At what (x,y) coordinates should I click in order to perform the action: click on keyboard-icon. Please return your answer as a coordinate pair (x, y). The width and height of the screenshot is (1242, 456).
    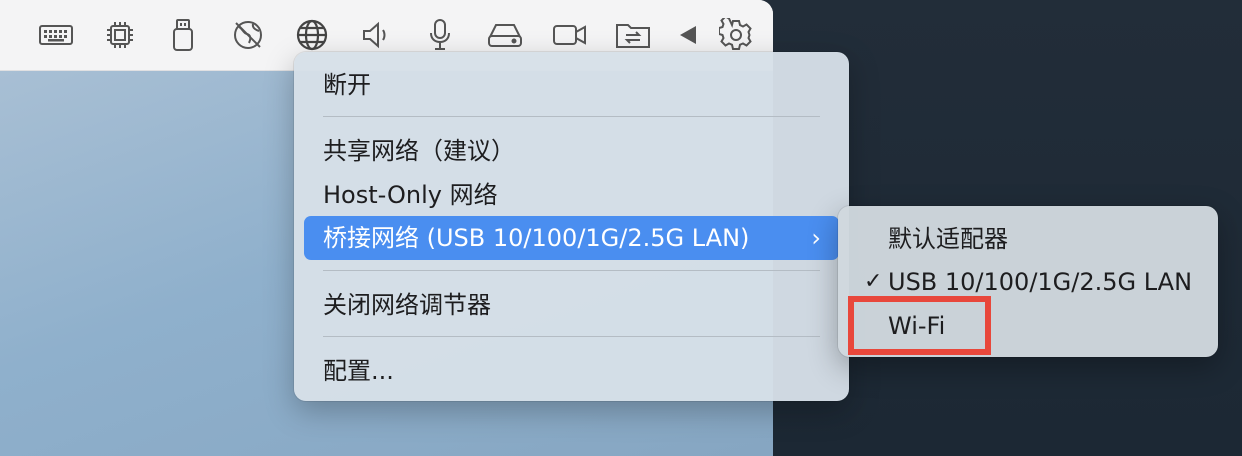
    Looking at the image, I should click on (56, 35).